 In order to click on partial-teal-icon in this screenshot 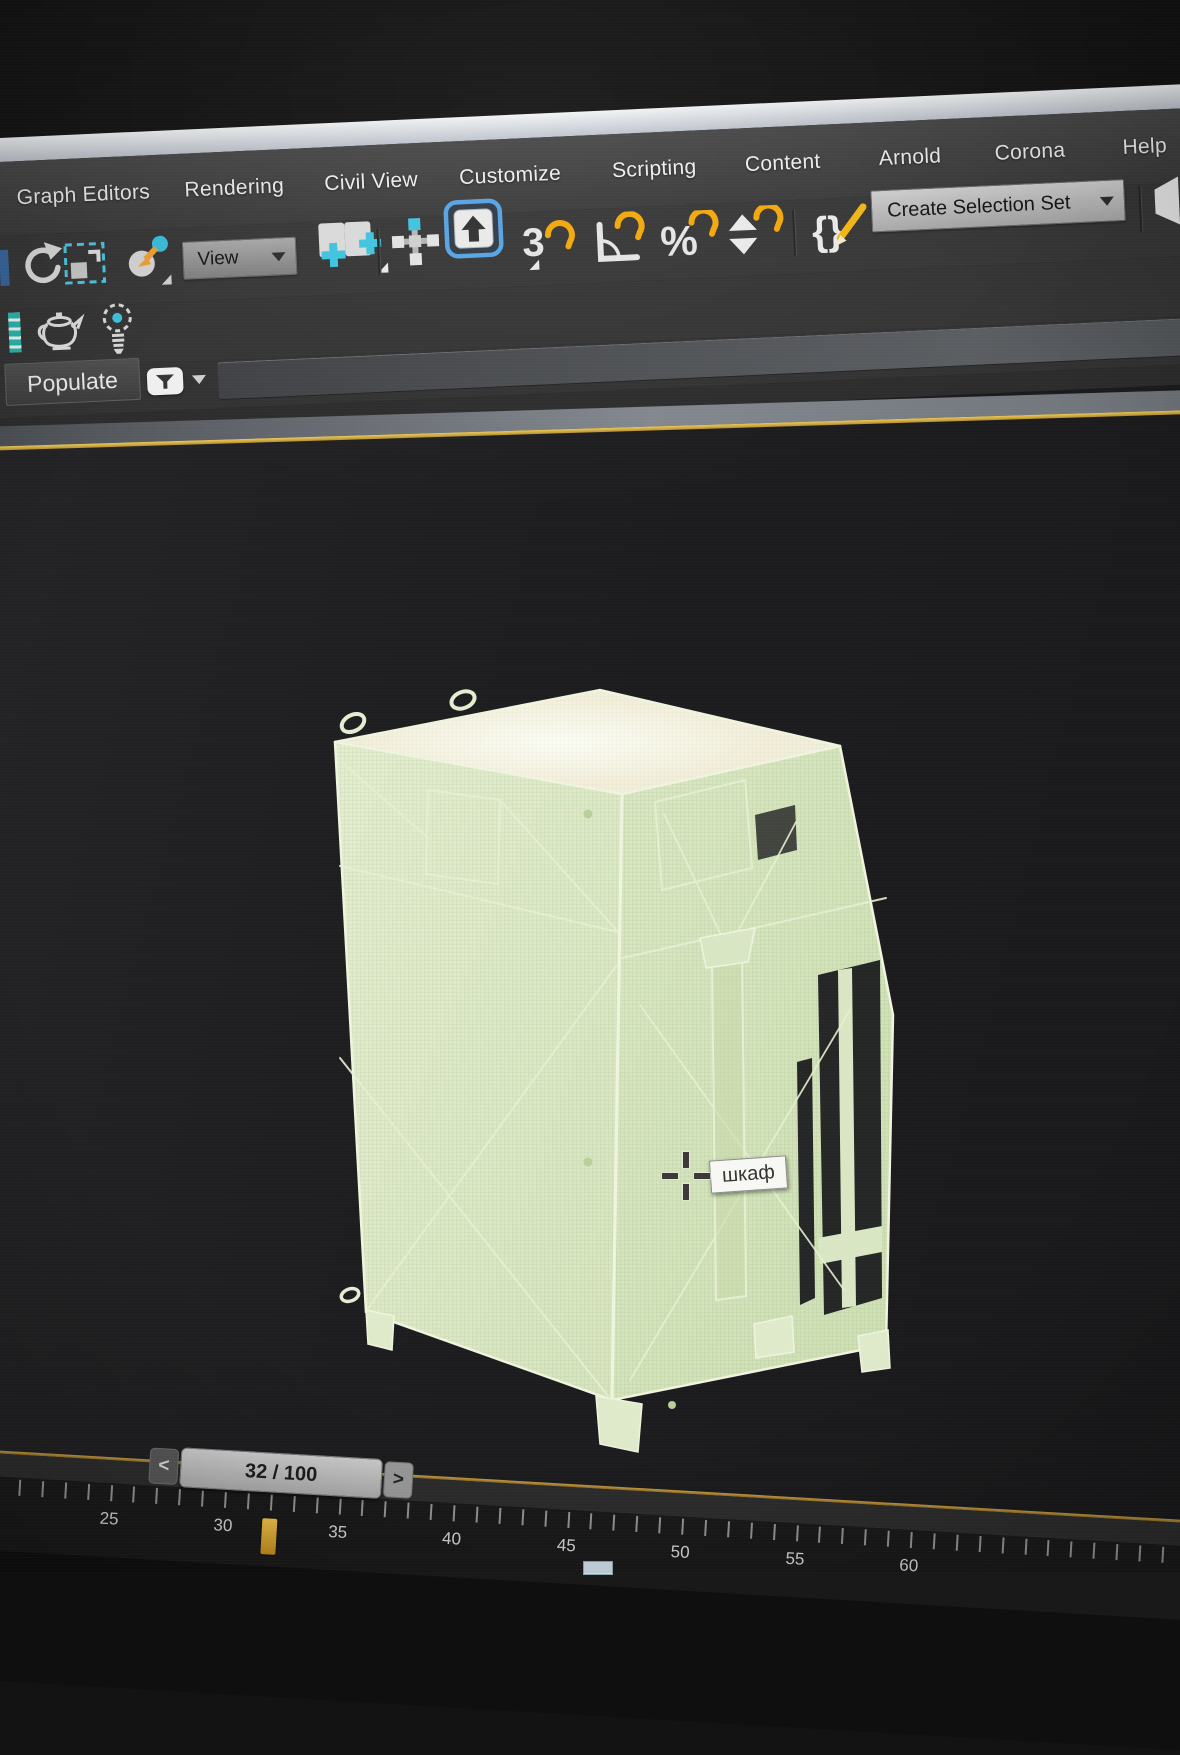, I will do `click(14, 332)`.